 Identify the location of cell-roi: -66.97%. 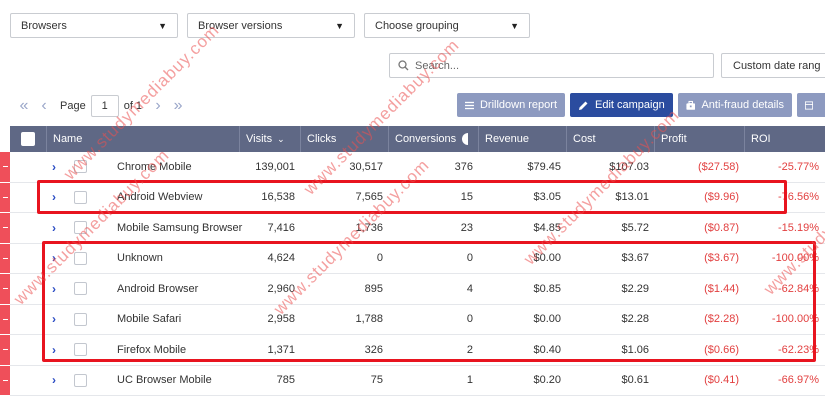
(798, 380).